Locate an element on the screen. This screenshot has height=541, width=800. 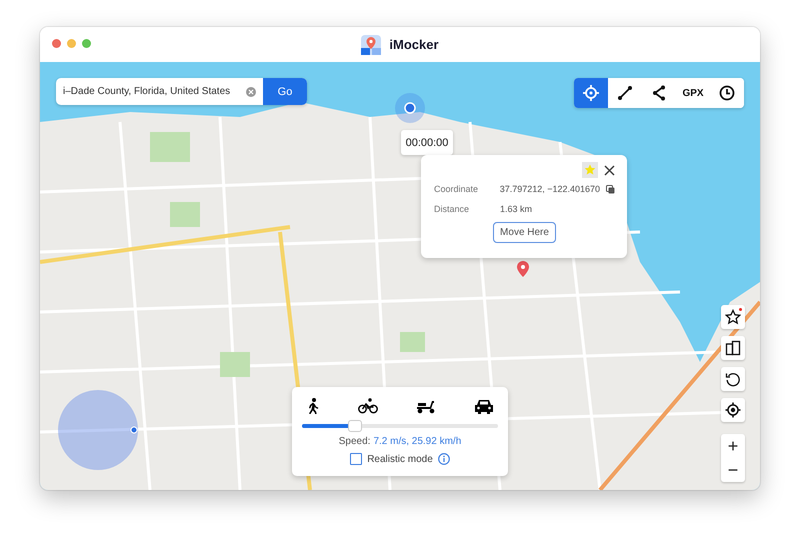
info-icon is located at coordinates (444, 459).